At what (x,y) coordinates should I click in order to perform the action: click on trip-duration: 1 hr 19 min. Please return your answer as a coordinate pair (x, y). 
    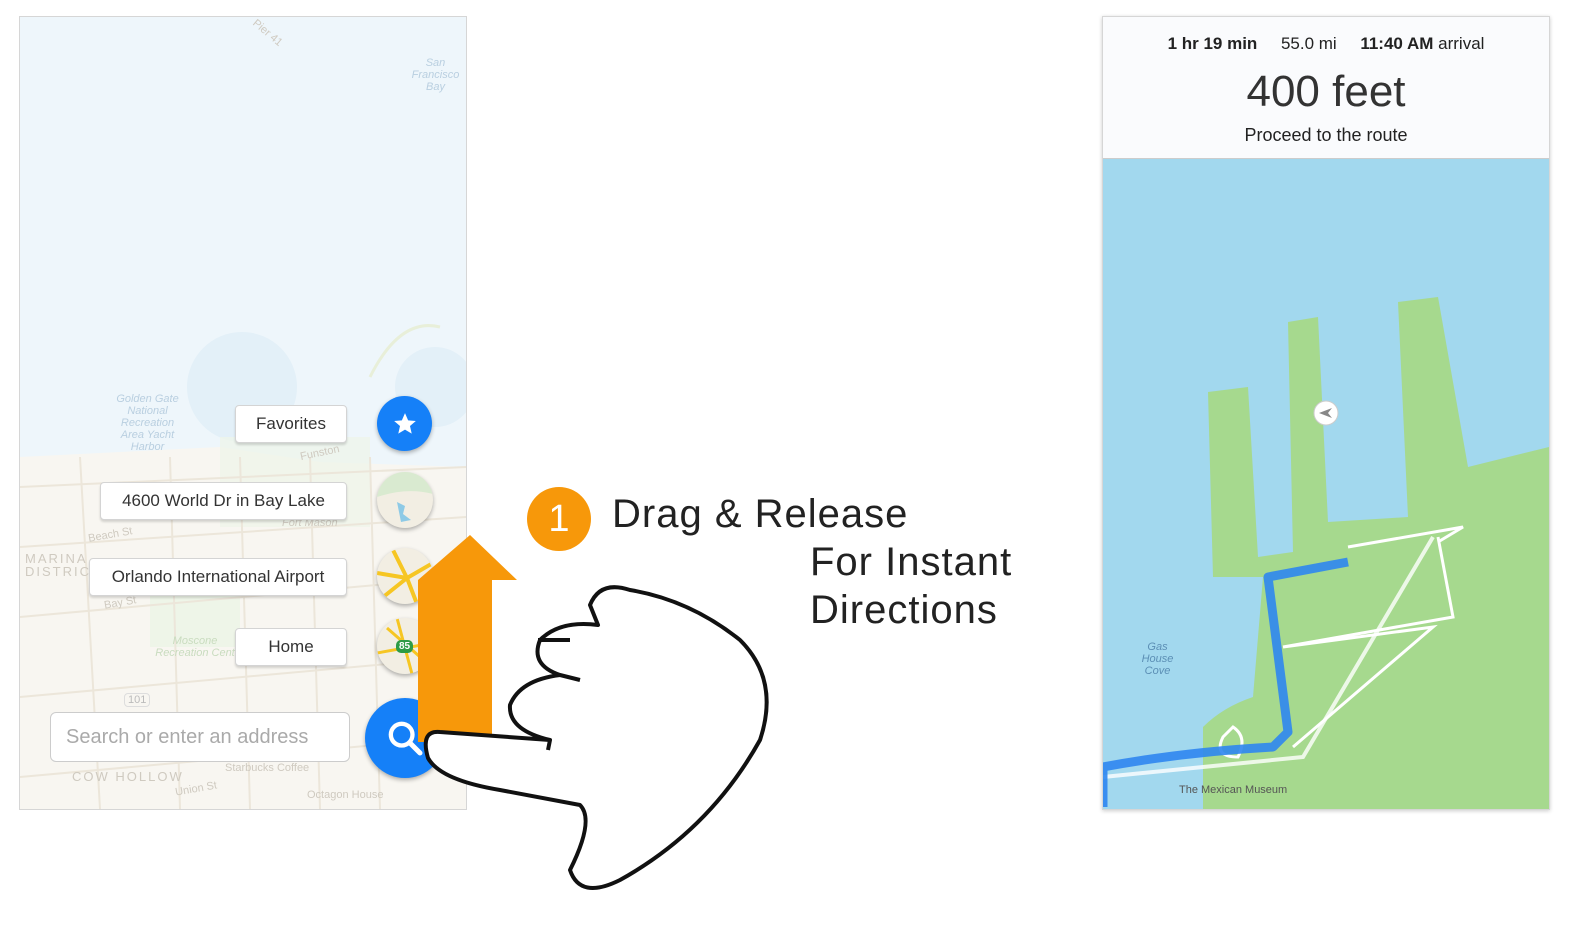
    Looking at the image, I should click on (1212, 43).